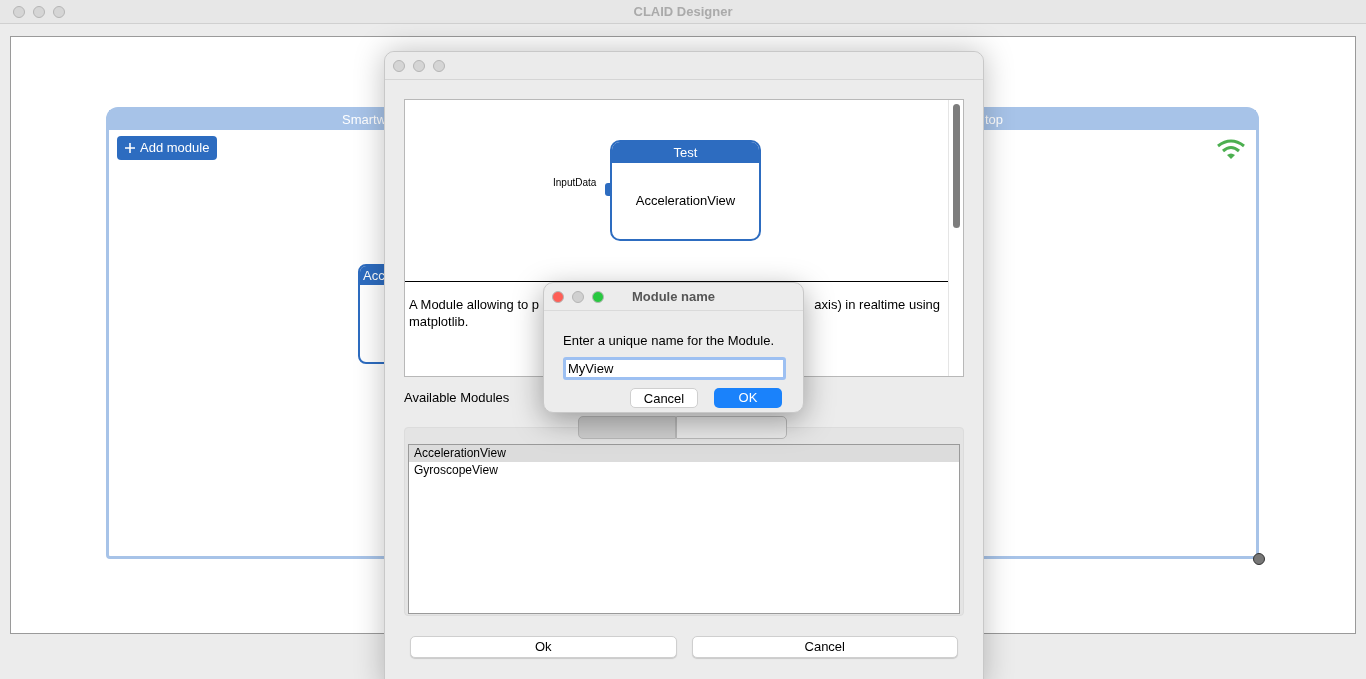 This screenshot has height=679, width=1366. Describe the element at coordinates (543, 646) in the screenshot. I see `ok-button: Ok` at that location.